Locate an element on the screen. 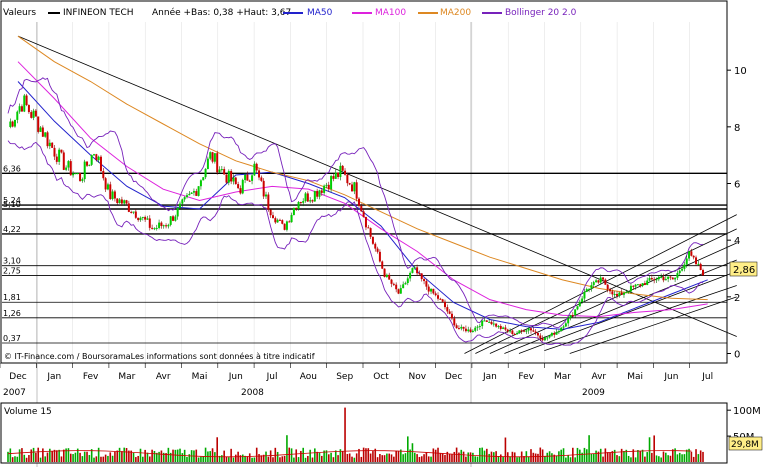 The width and height of the screenshot is (775, 467). x-tick-label: Jan is located at coordinates (53, 377).